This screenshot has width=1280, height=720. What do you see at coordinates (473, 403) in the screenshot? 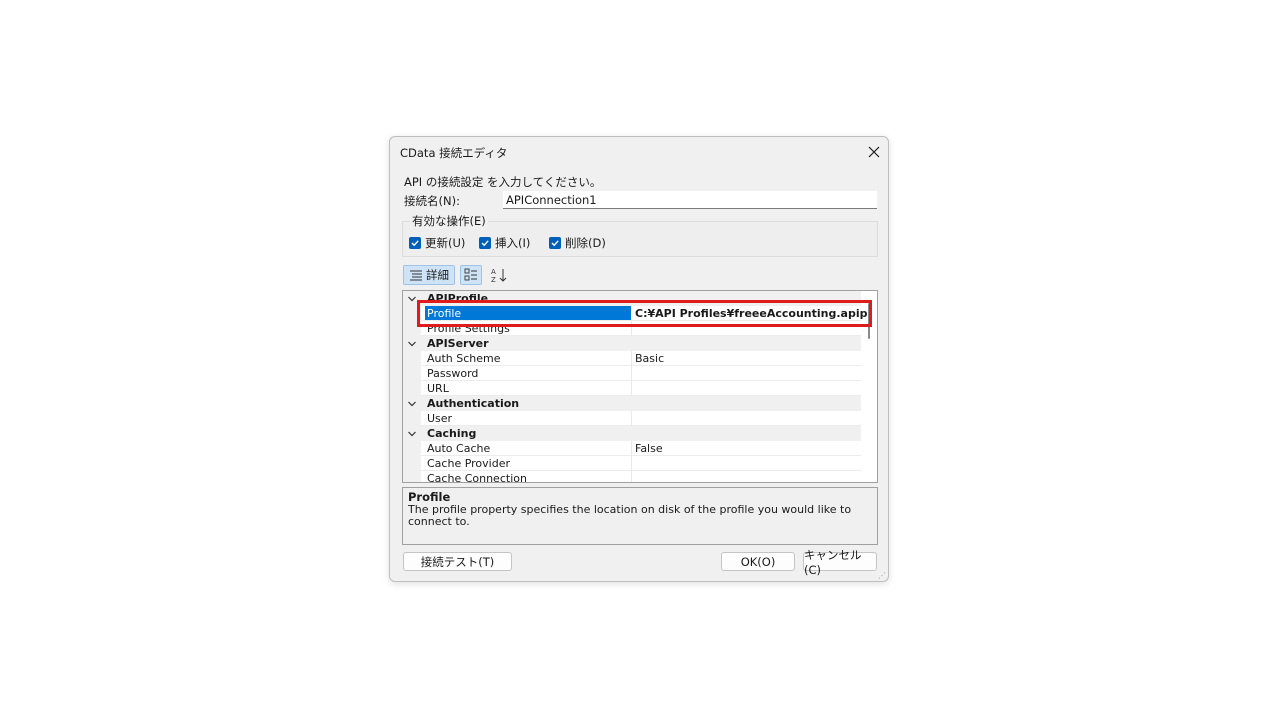
I see `category-name: Authentication` at bounding box center [473, 403].